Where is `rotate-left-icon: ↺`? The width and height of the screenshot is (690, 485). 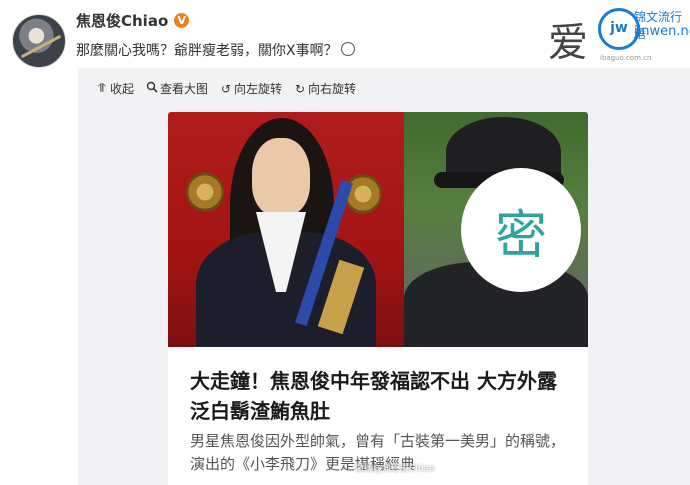 rotate-left-icon: ↺ is located at coordinates (226, 88).